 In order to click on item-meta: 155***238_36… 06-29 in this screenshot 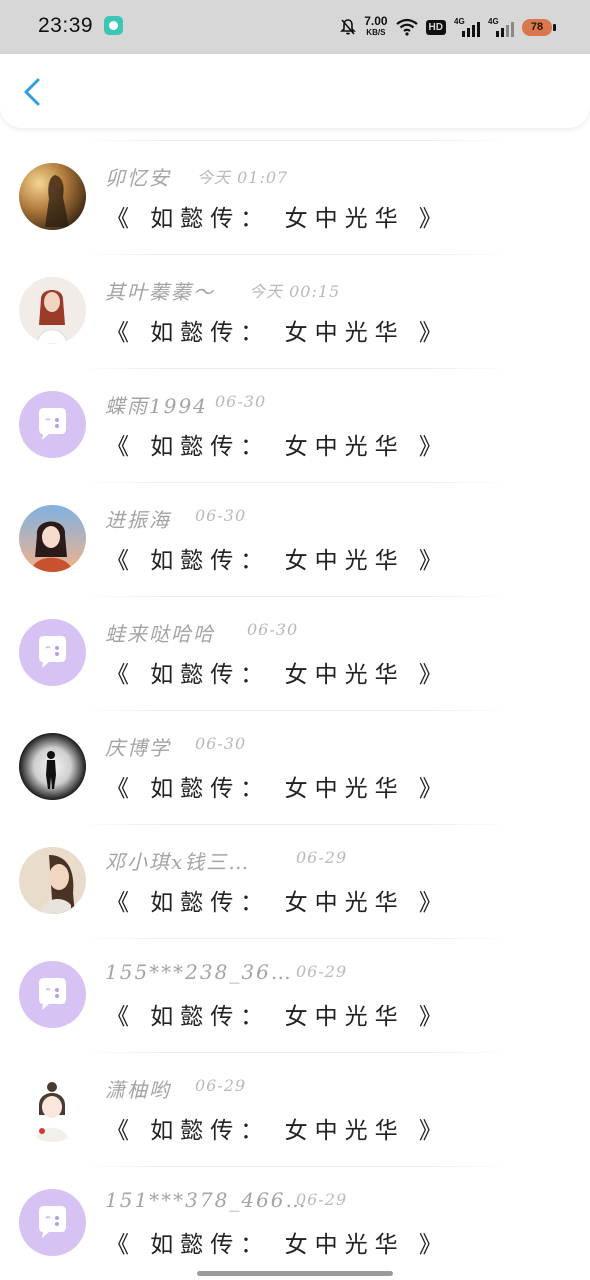, I will do `click(335, 974)`.